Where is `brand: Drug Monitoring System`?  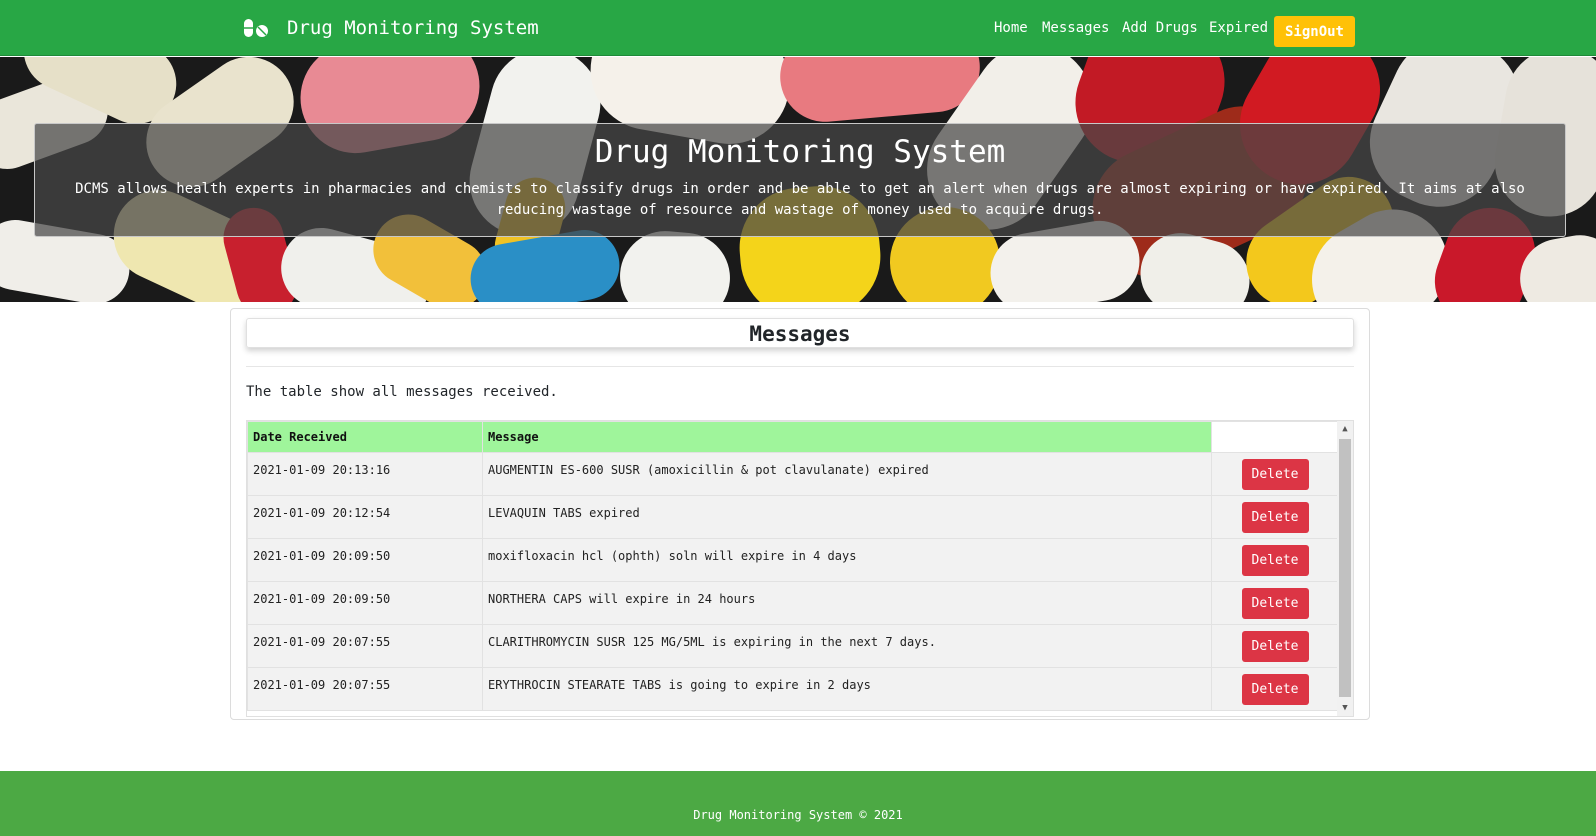
brand: Drug Monitoring System is located at coordinates (391, 28).